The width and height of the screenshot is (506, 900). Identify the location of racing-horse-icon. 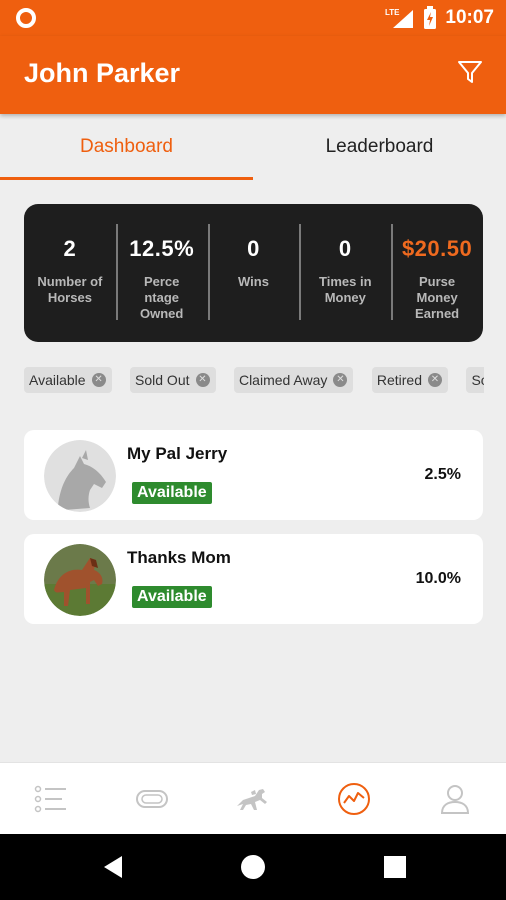
(252, 799).